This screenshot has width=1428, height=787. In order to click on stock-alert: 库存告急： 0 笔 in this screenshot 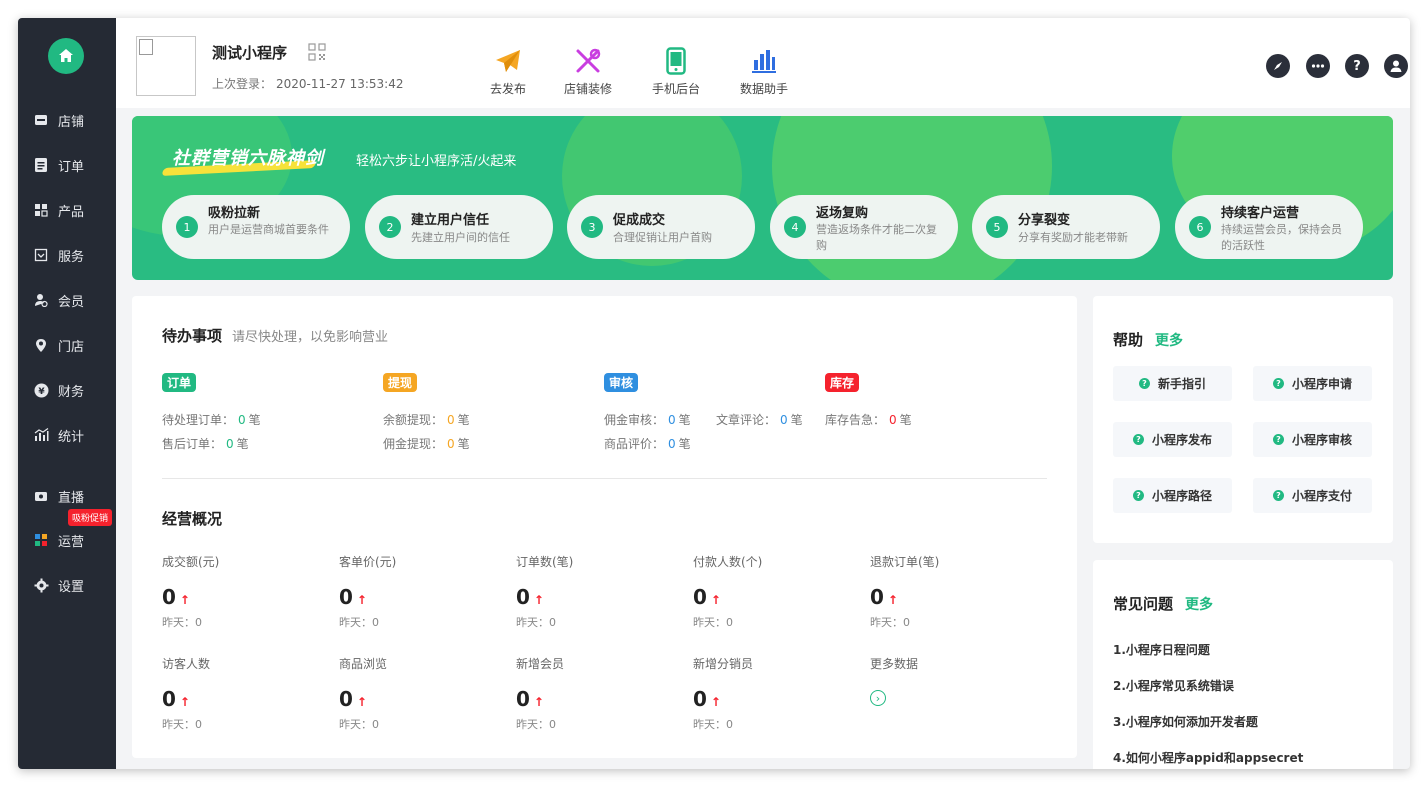, I will do `click(868, 419)`.